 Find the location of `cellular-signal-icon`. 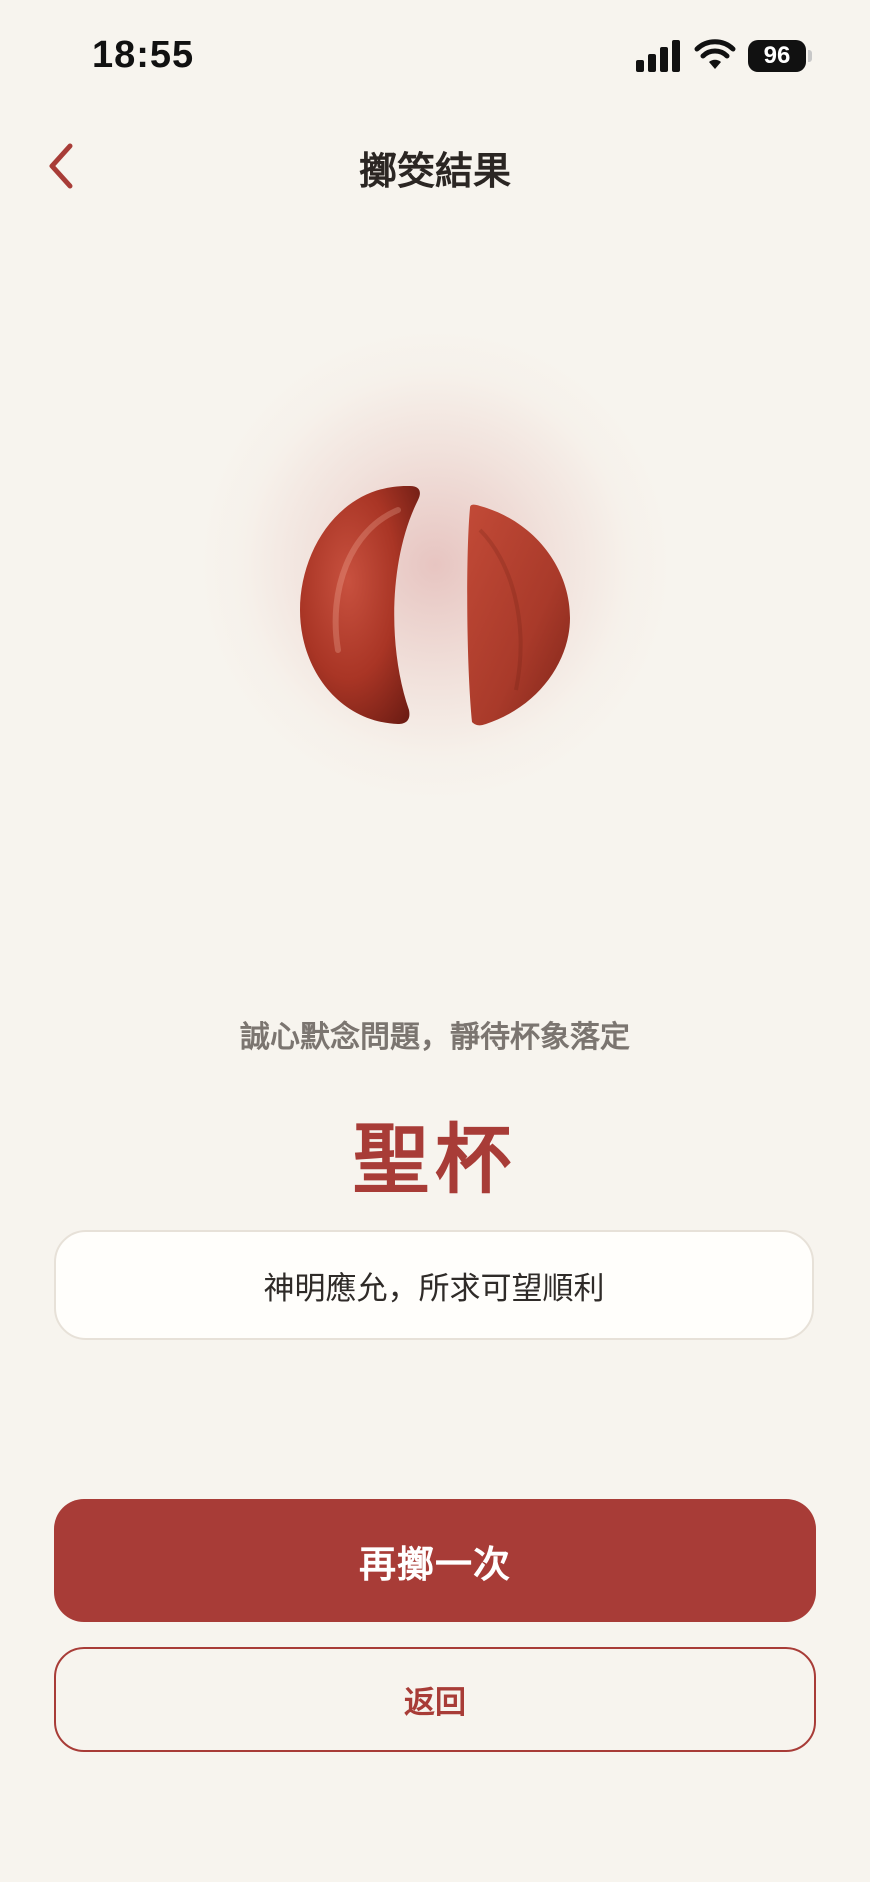

cellular-signal-icon is located at coordinates (659, 56).